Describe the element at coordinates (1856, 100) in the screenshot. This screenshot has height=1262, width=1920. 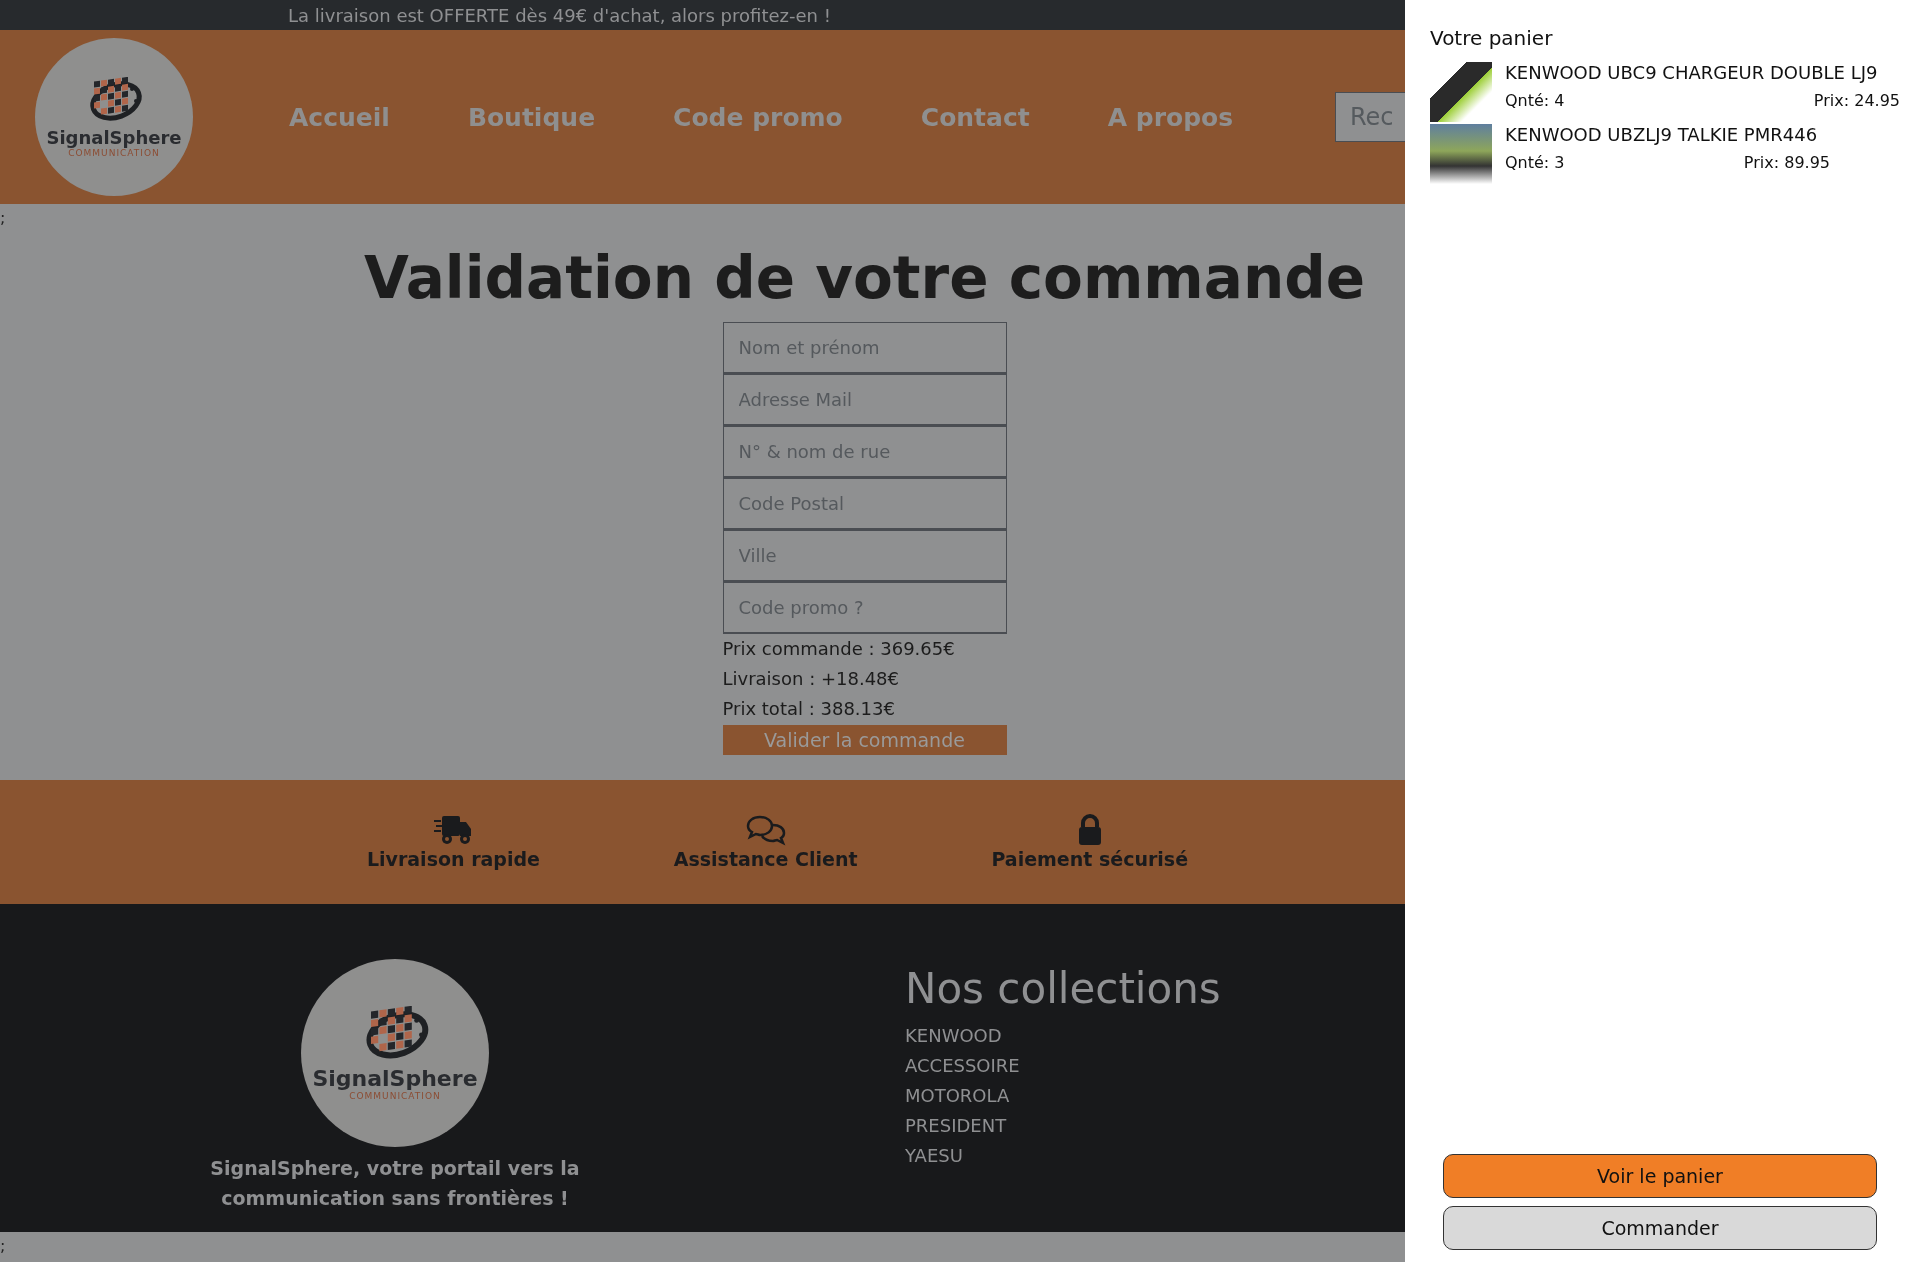
I see `price-text: Prix: 24.95` at that location.